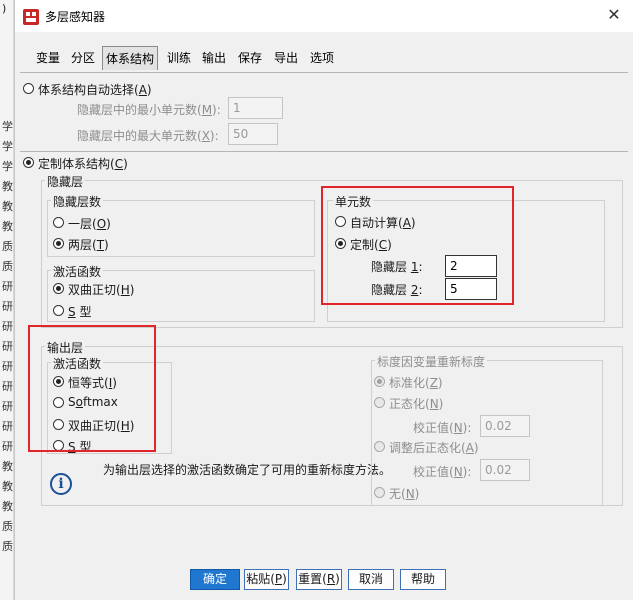 The height and width of the screenshot is (600, 633). Describe the element at coordinates (83, 58) in the screenshot. I see `tab-partition: 分区` at that location.